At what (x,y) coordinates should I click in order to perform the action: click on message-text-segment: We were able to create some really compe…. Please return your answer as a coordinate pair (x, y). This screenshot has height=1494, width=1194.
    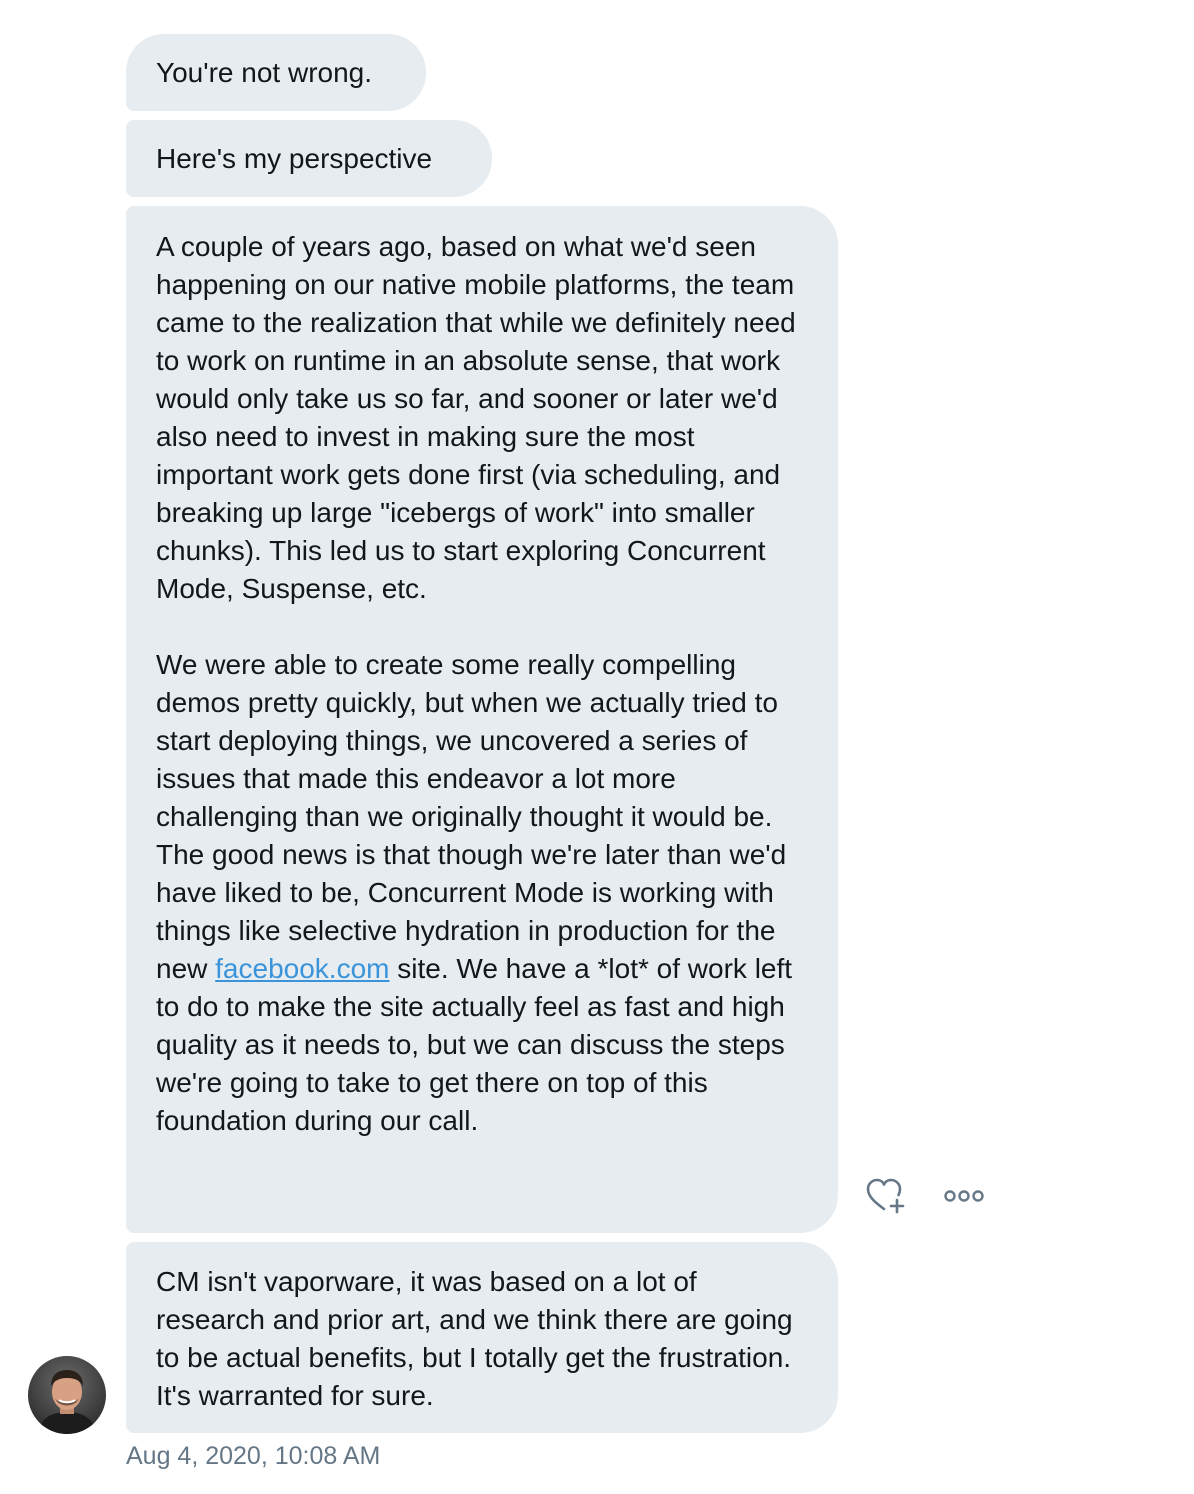
    Looking at the image, I should click on (471, 816).